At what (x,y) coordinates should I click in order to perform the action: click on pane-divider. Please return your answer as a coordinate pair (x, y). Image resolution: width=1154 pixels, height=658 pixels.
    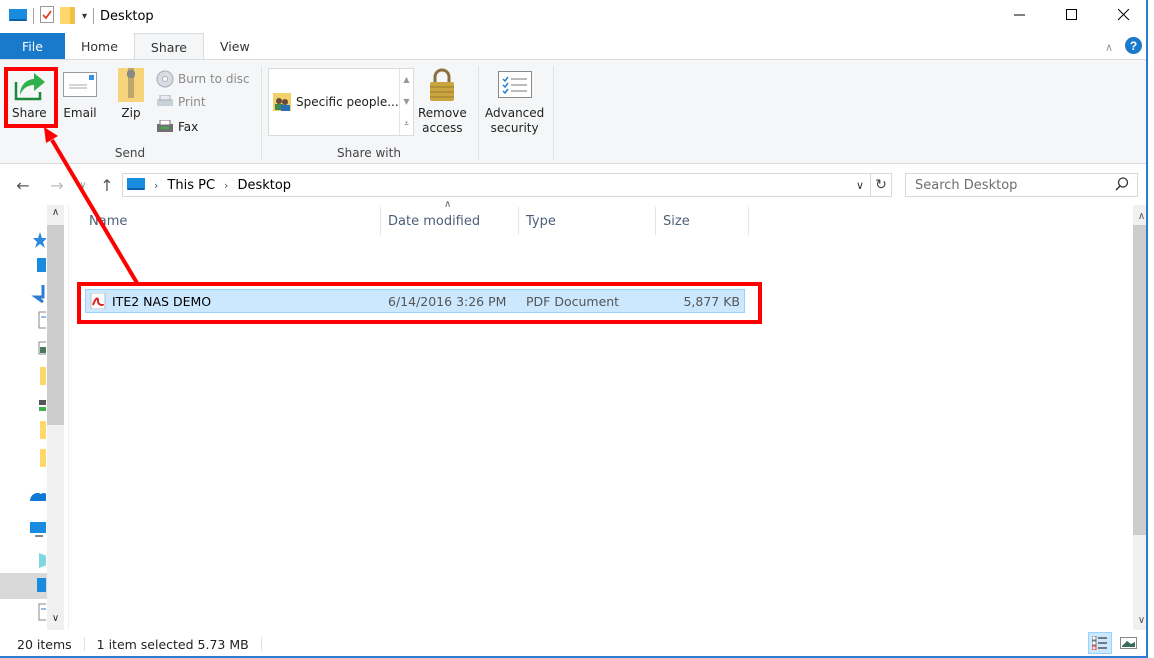
    Looking at the image, I should click on (68, 417).